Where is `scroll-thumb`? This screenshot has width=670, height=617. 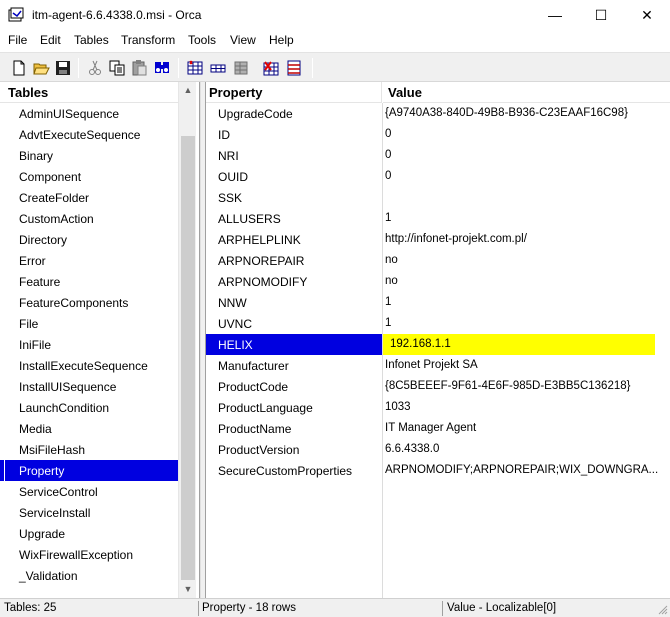 scroll-thumb is located at coordinates (188, 358).